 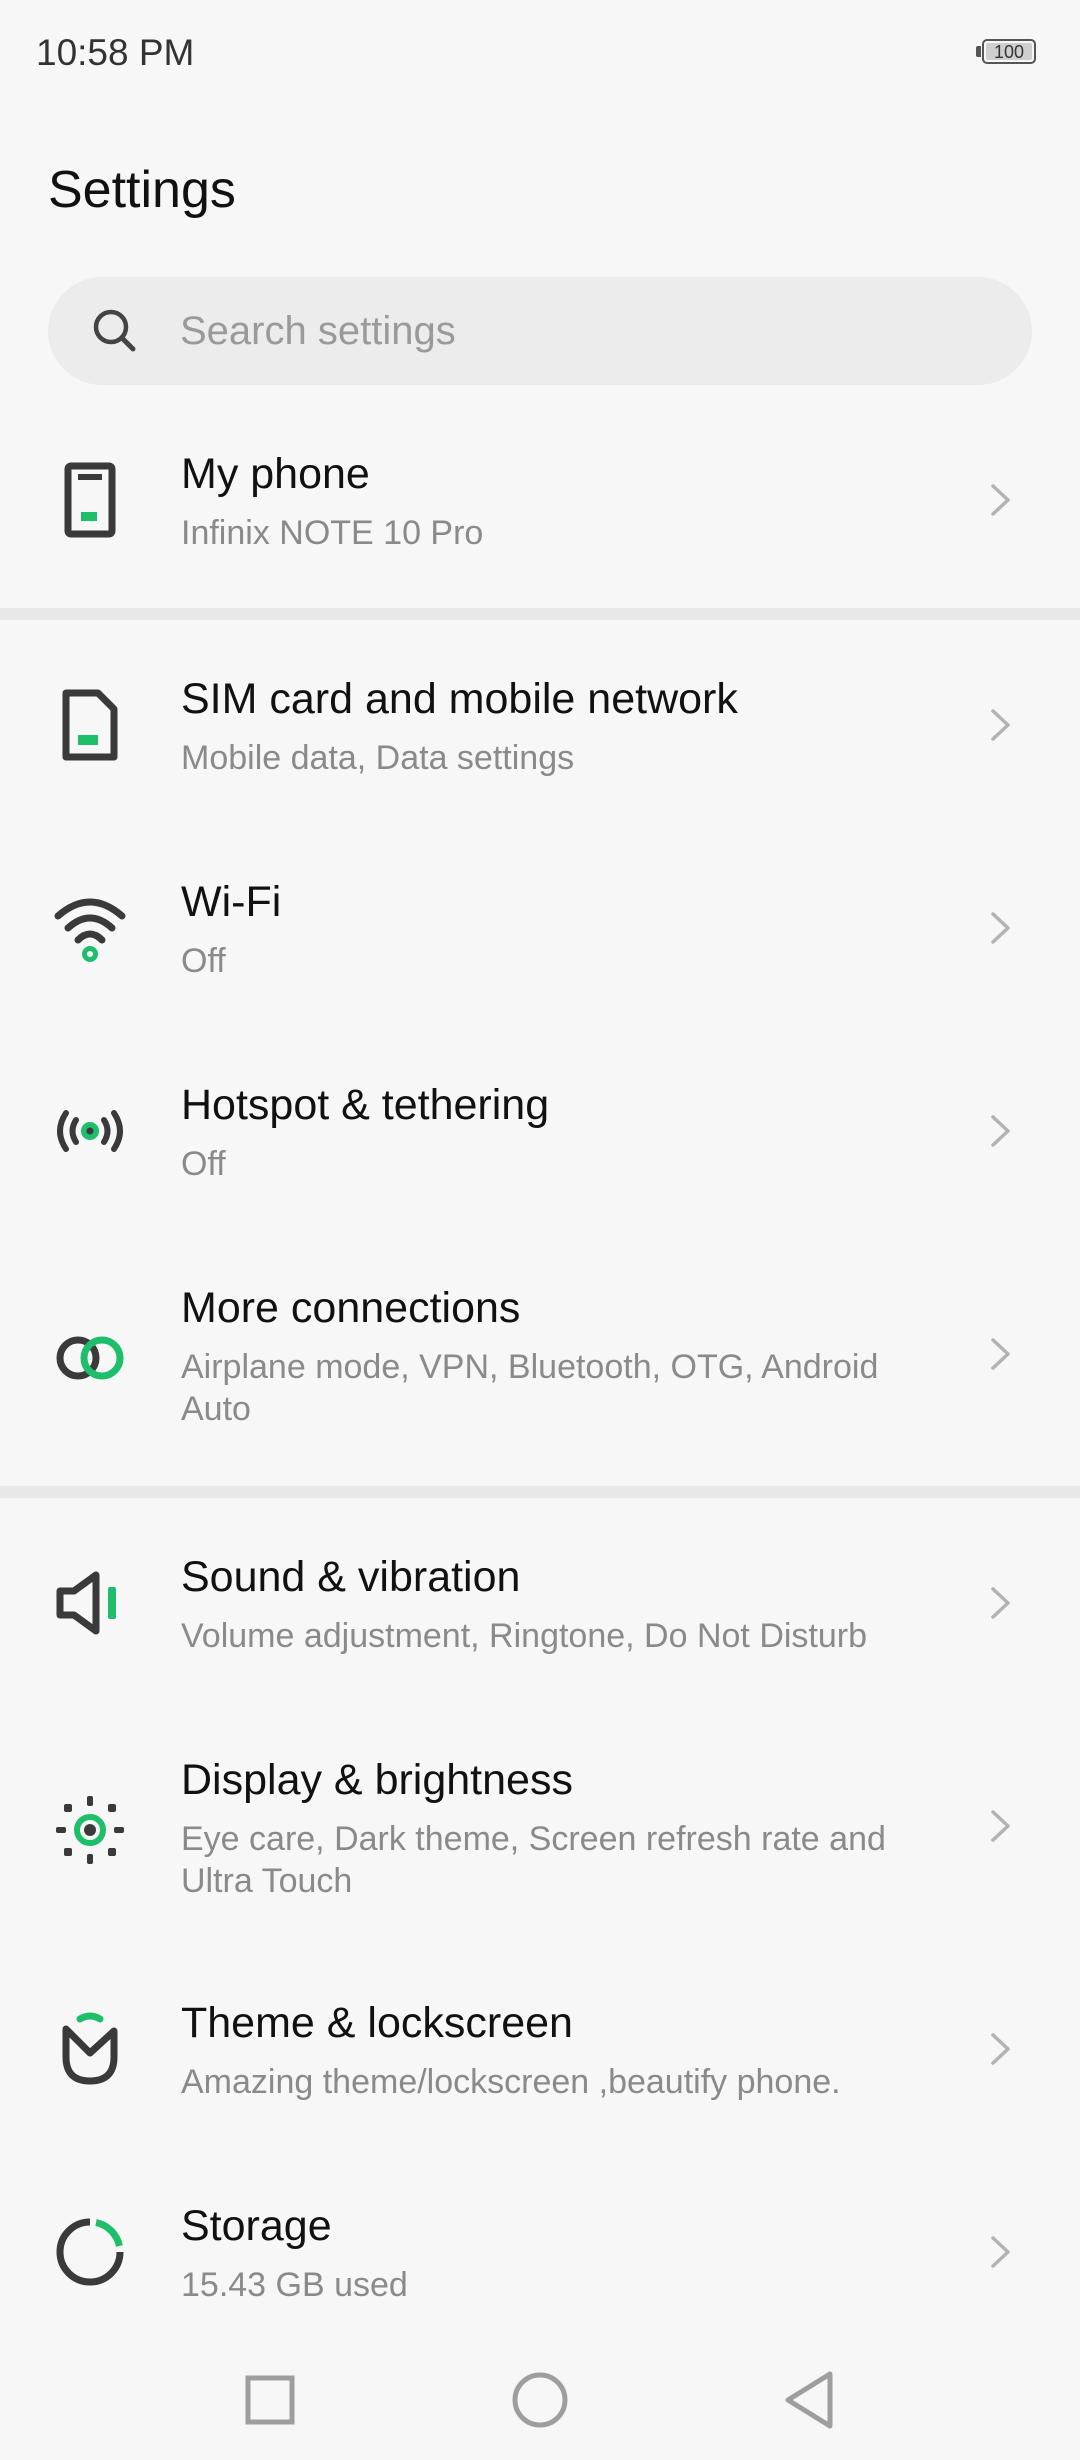 I want to click on search-bar, so click(x=540, y=331).